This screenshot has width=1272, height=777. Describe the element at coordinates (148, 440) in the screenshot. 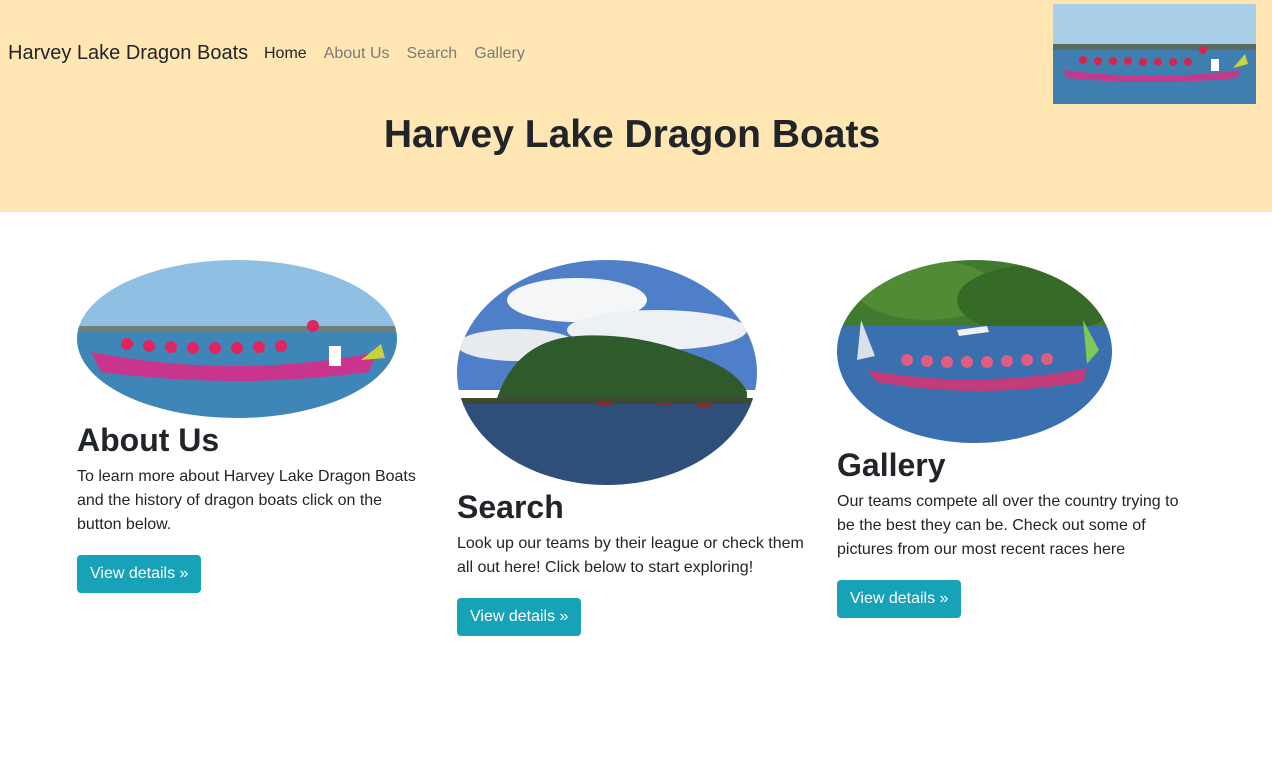

I see `card-title-about-us: About Us` at that location.